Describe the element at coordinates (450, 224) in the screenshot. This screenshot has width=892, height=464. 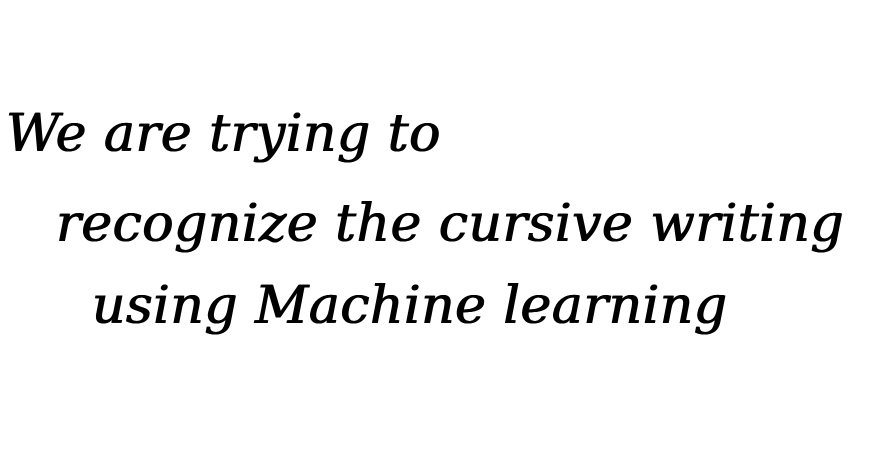
I see `handwritten-line-2: recognize the cursive writing` at that location.